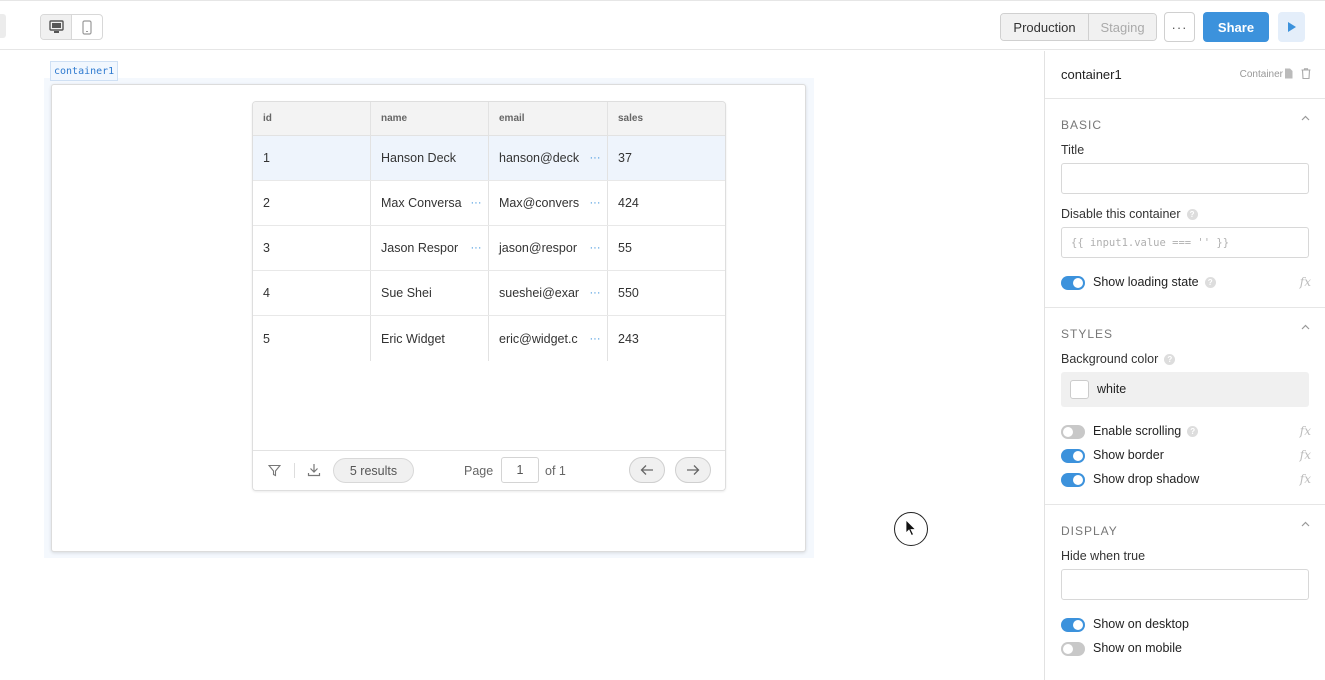 The height and width of the screenshot is (680, 1325). Describe the element at coordinates (312, 293) in the screenshot. I see `cell-id: 4` at that location.